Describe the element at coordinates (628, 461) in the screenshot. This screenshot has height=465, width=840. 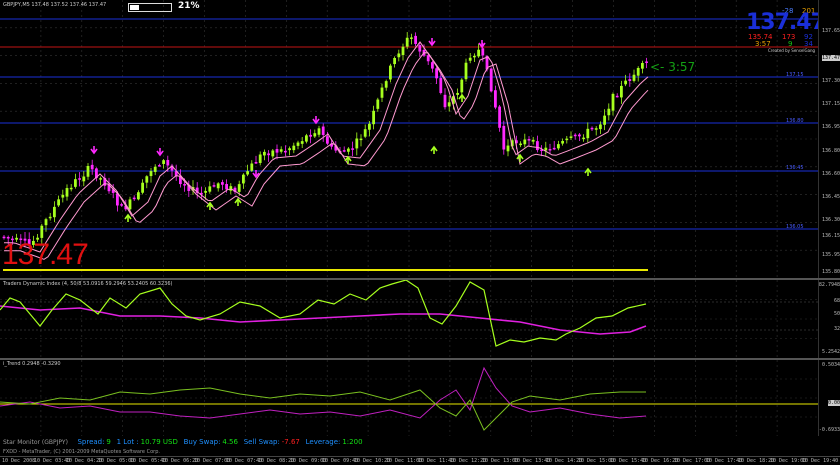
I see `time-tick: 10 Dec 15:40` at that location.